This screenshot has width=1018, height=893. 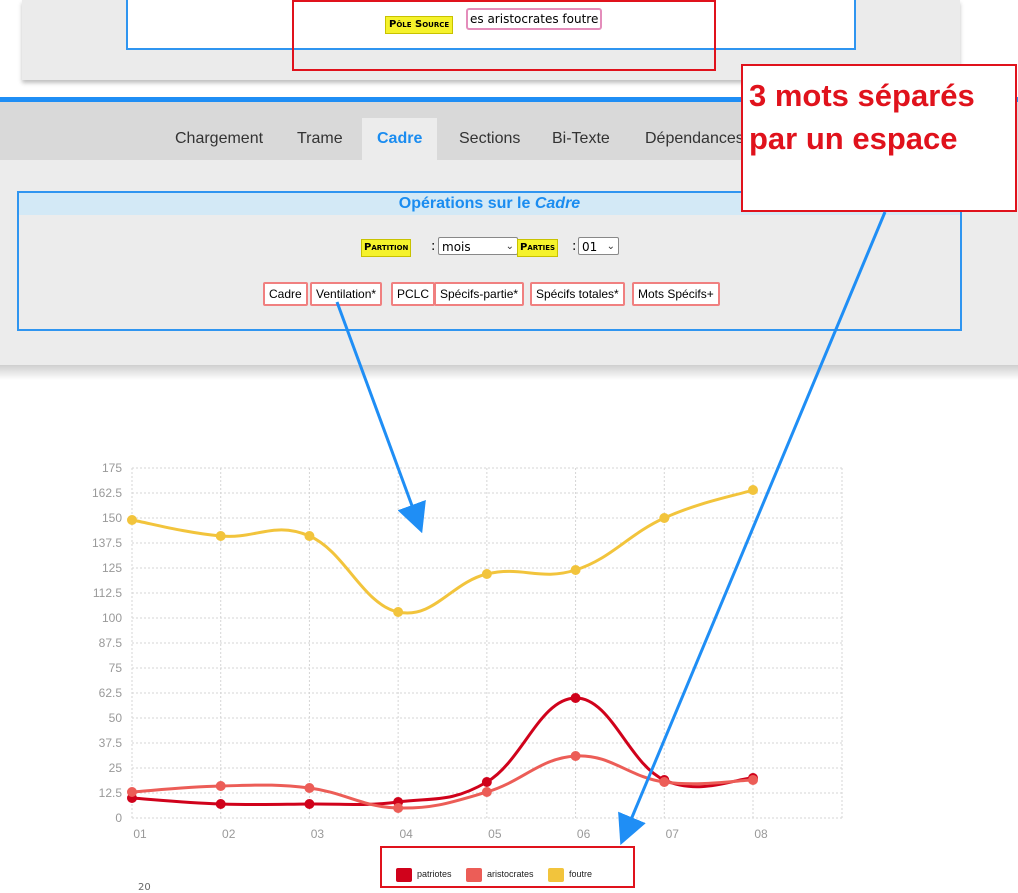 I want to click on legend-swatch-patriotes, so click(x=404, y=874).